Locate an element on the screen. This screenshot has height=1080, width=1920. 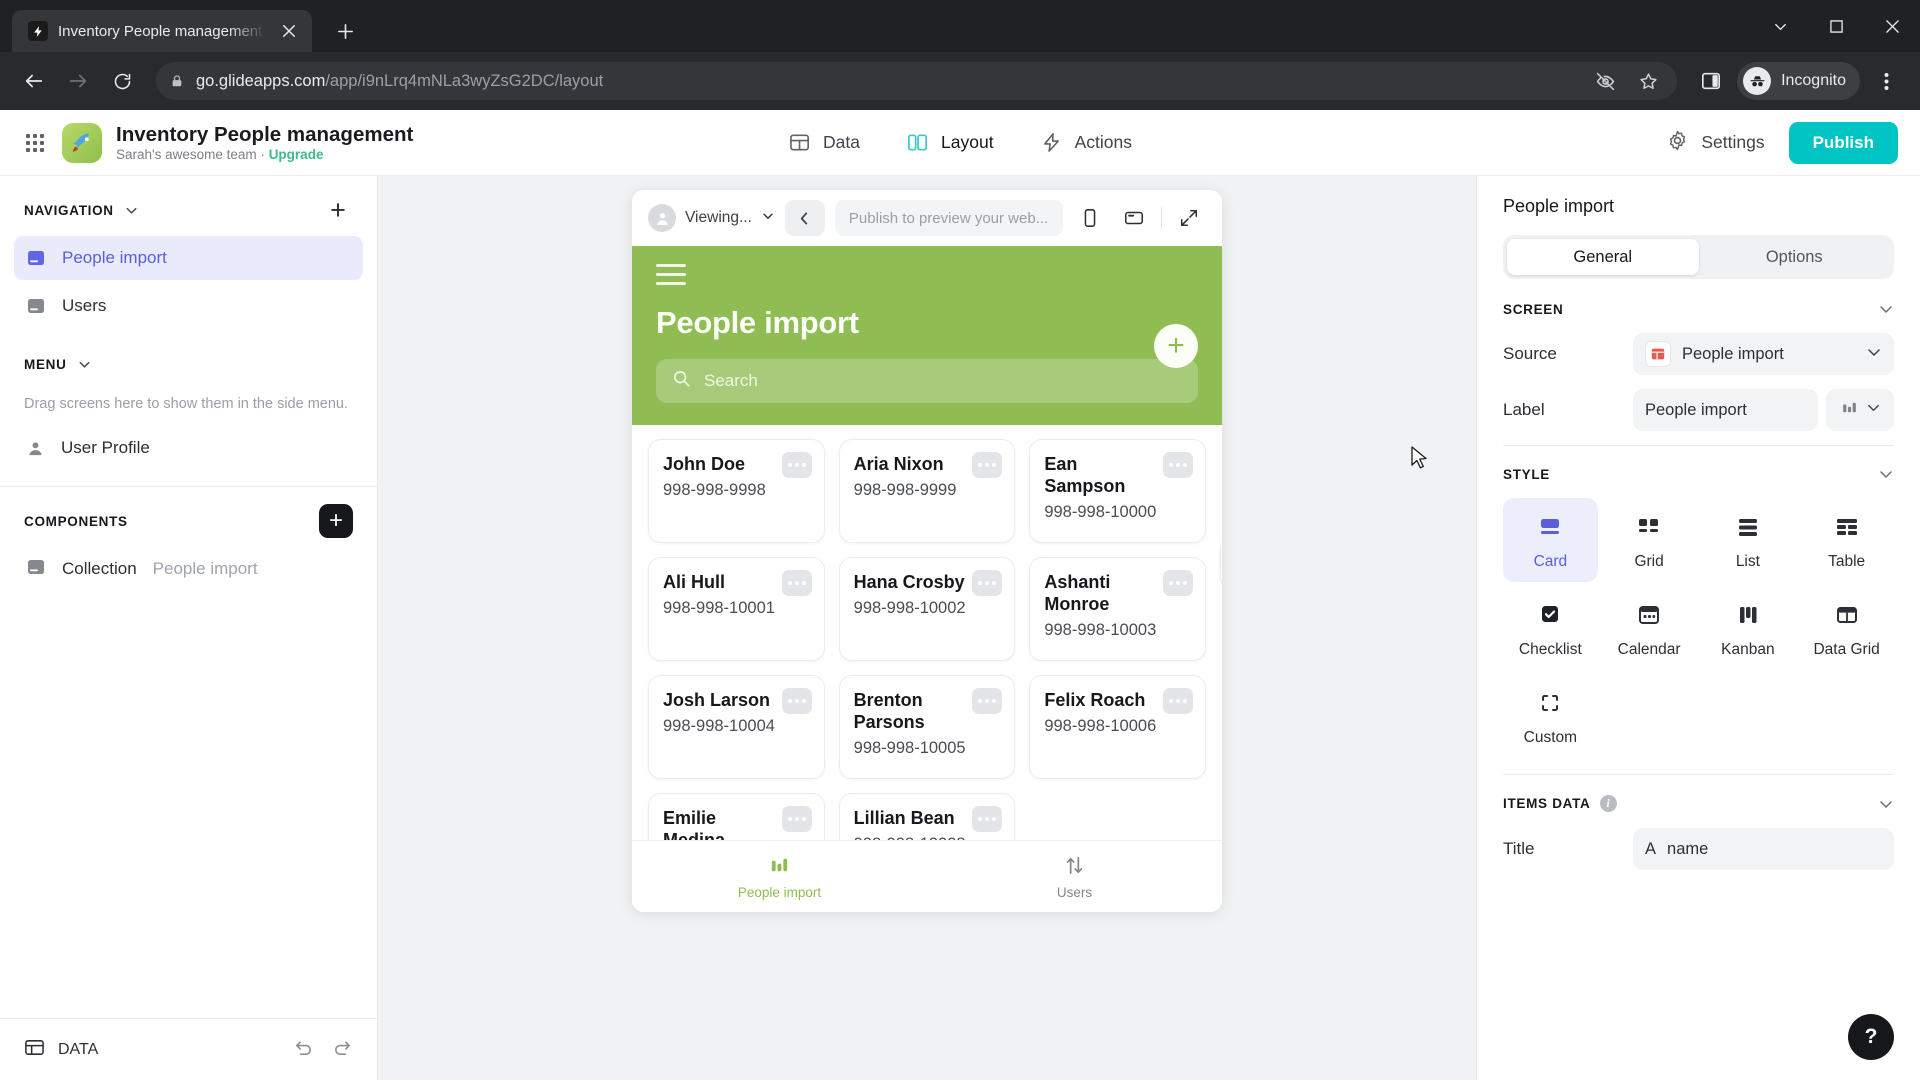
person-card: Ali Hull 998-998-10001 is located at coordinates (736, 609).